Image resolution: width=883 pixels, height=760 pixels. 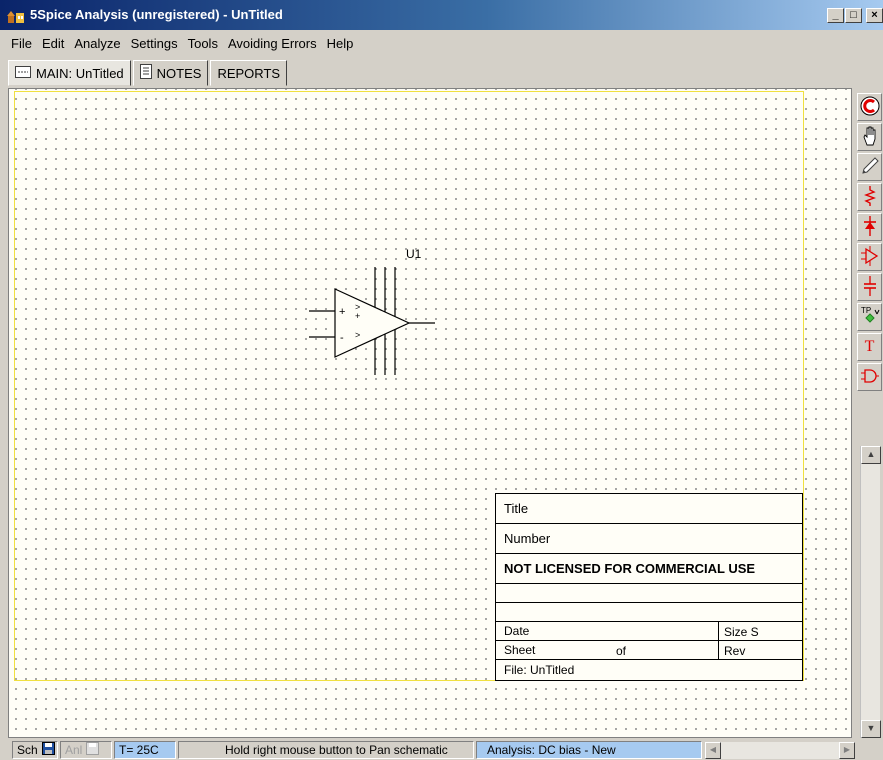 I want to click on vertical-scrollbar: ▲ ▼, so click(x=870, y=592).